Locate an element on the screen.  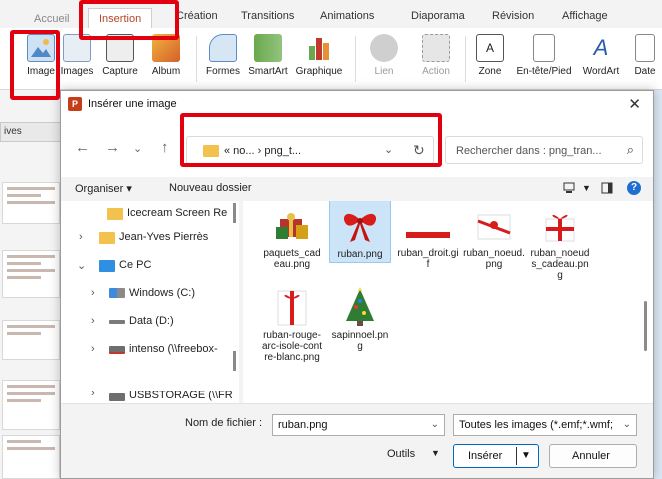
file-item: paquets_cadeau.png is located at coordinates (292, 237).